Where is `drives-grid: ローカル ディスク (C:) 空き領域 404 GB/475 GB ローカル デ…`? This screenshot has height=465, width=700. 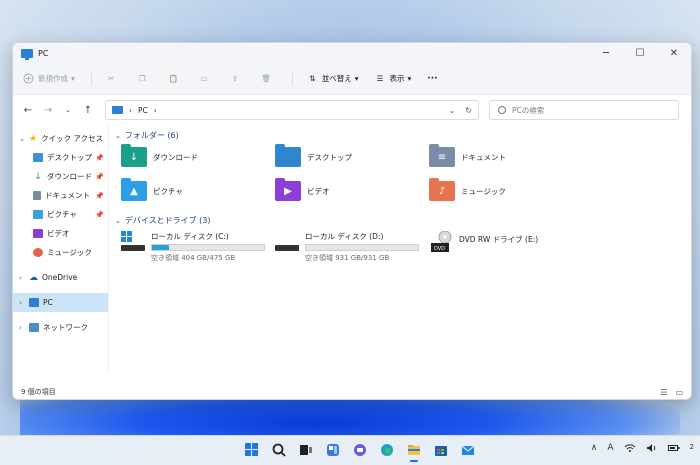
drives-grid: ローカル ディスク (C:) 空き領域 404 GB/475 GB ローカル デ… is located at coordinates (400, 247).